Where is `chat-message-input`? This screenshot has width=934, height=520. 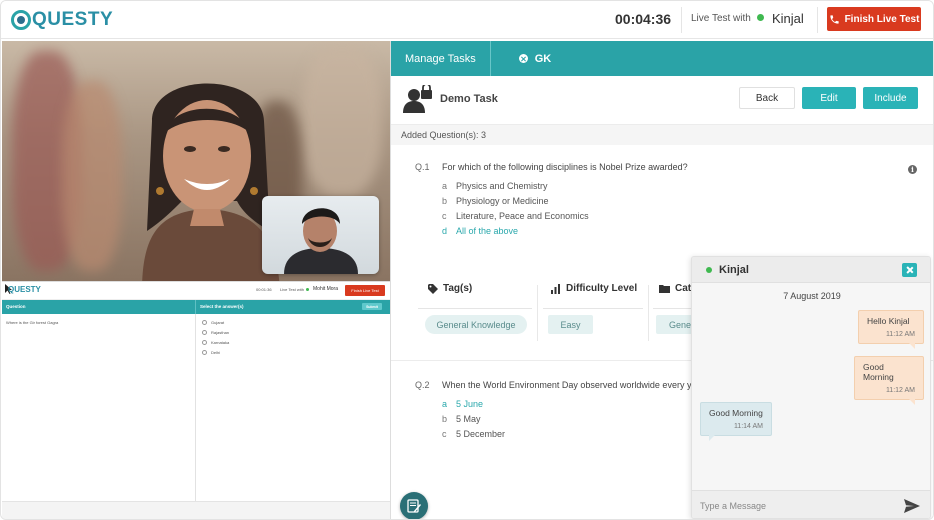
chat-message-input is located at coordinates (795, 506).